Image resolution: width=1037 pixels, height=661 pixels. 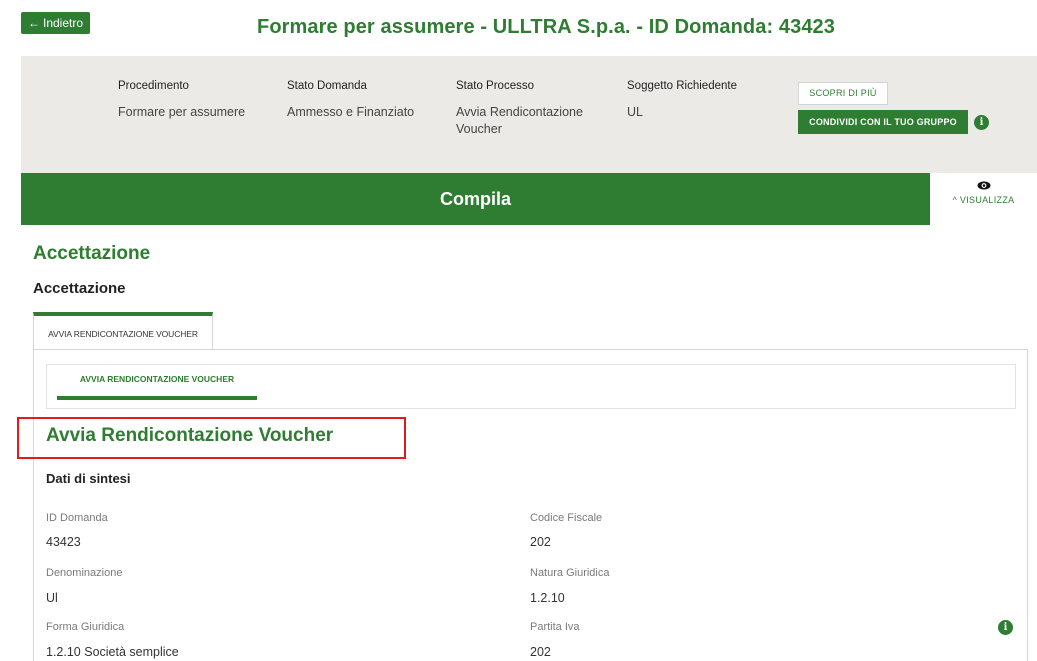 What do you see at coordinates (63, 23) in the screenshot?
I see `back-label: Indietro` at bounding box center [63, 23].